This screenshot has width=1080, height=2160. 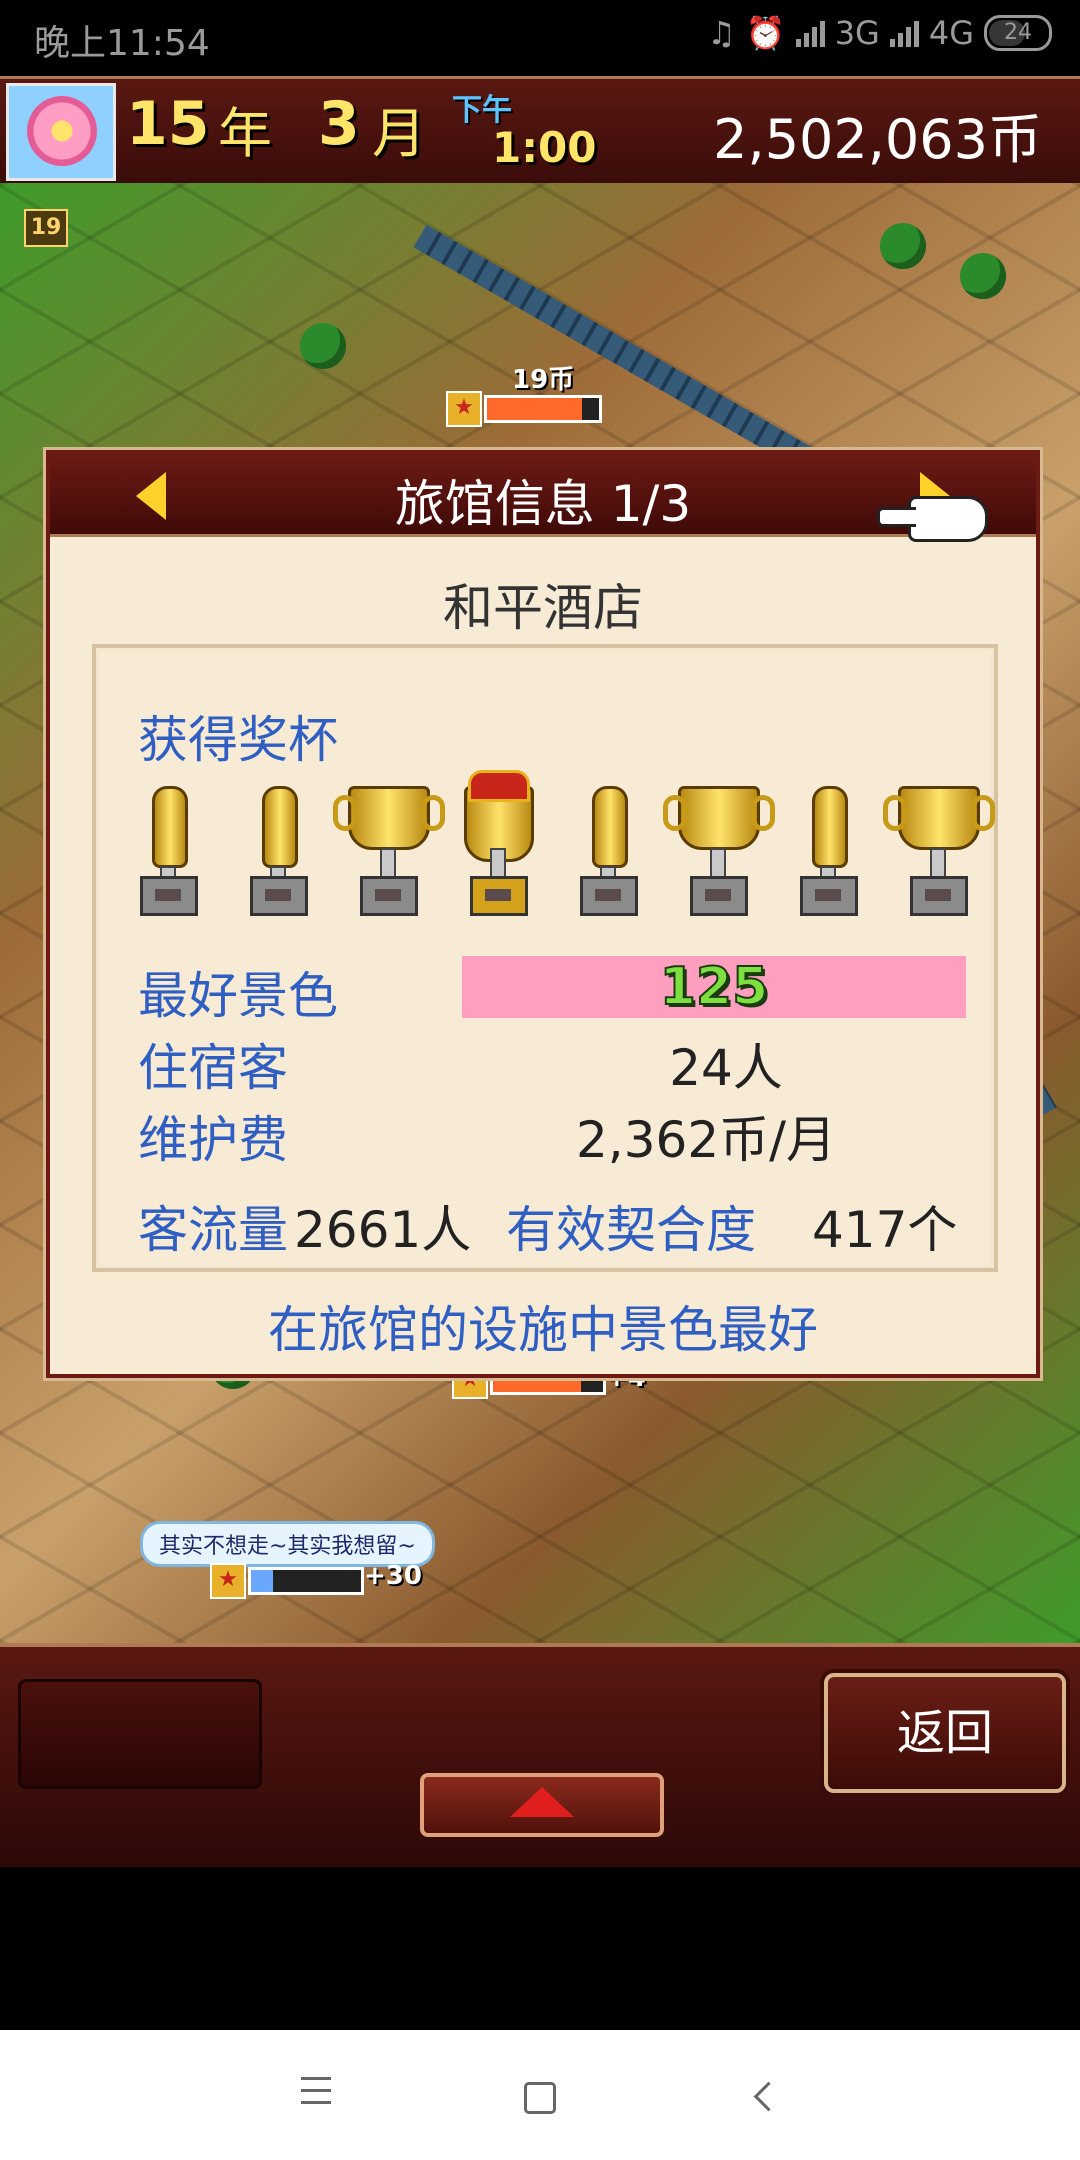 What do you see at coordinates (46, 228) in the screenshot?
I see `room-number-badge: 19` at bounding box center [46, 228].